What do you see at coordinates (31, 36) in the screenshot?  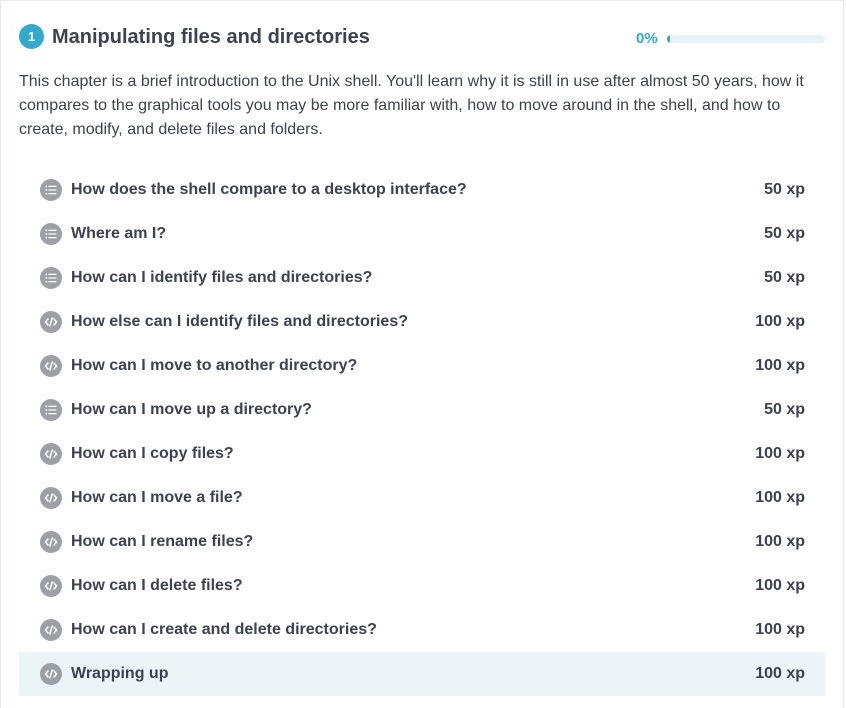 I see `chapter-number-badge: 1` at bounding box center [31, 36].